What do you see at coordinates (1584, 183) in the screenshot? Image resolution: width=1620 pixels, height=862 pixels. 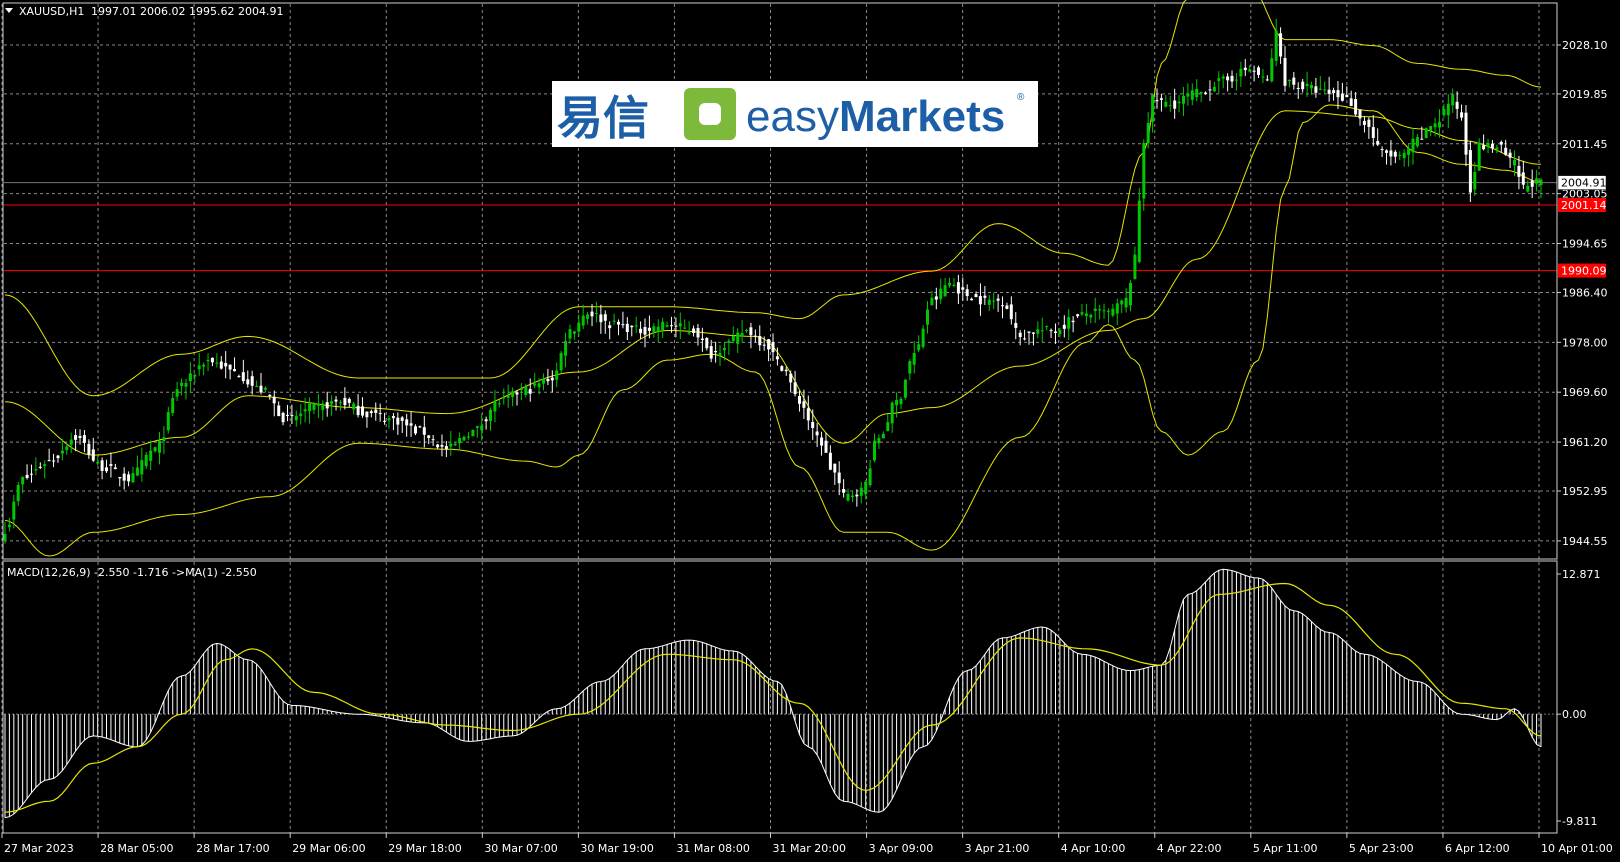 I see `price-marker-label: 2004.91` at bounding box center [1584, 183].